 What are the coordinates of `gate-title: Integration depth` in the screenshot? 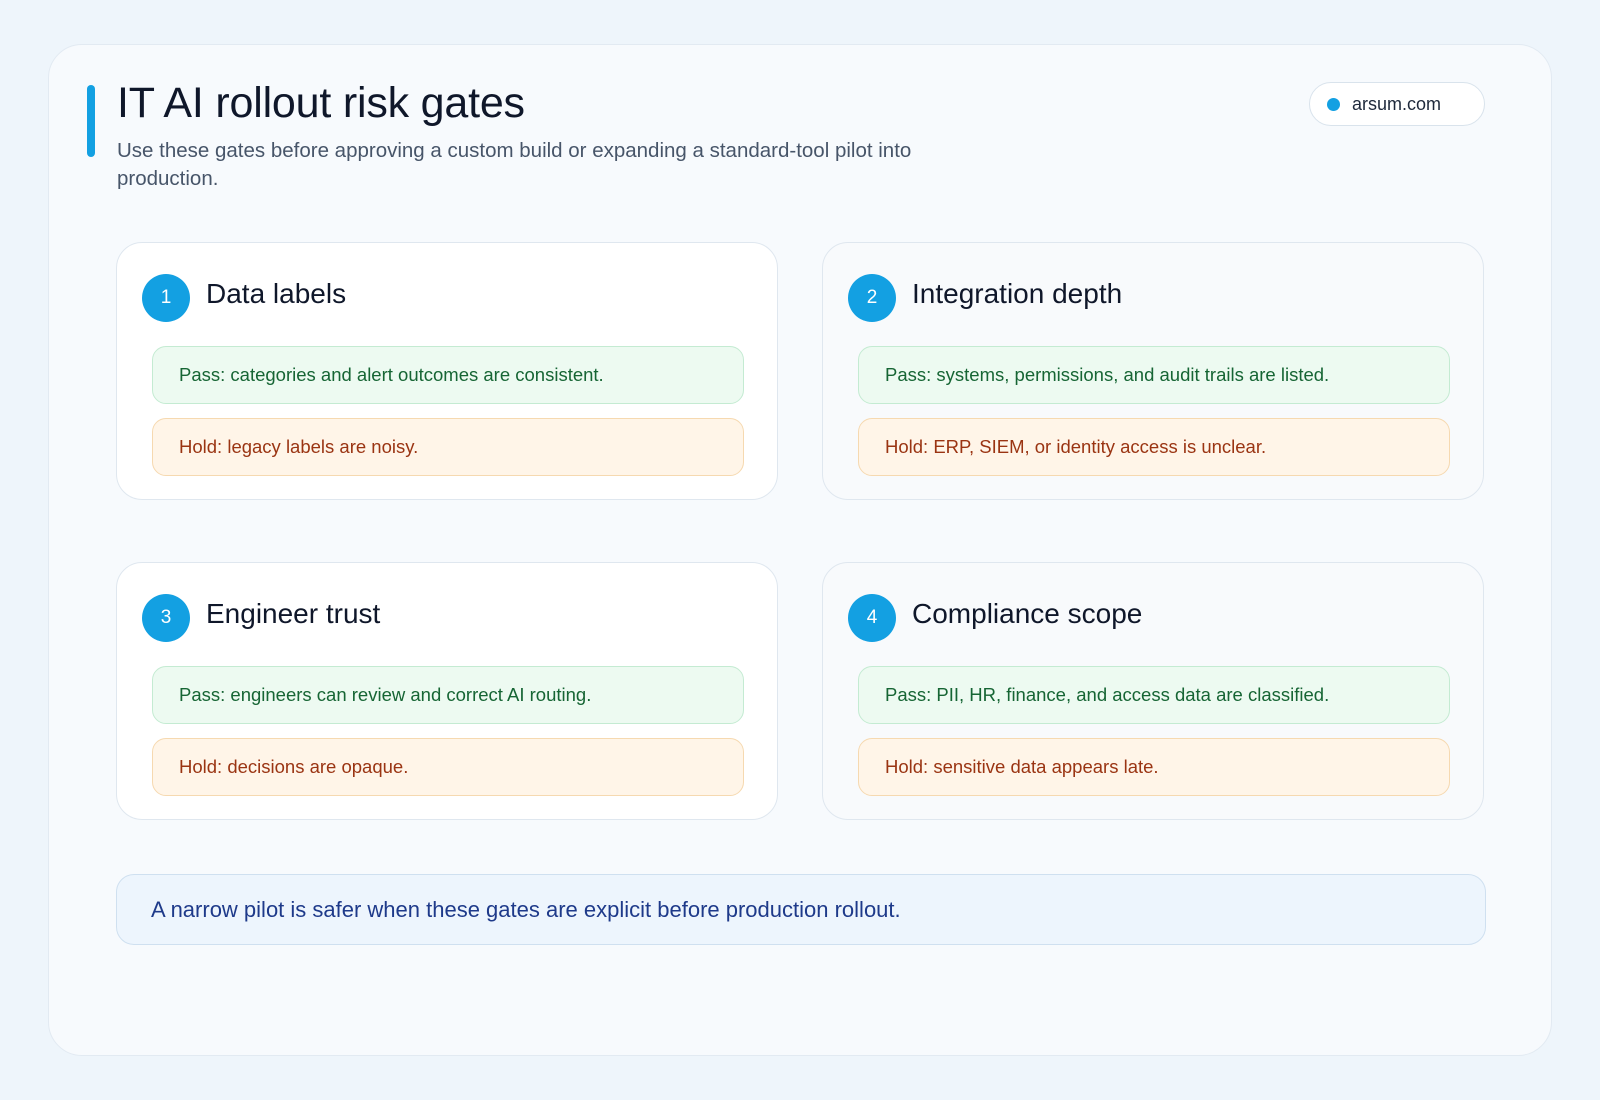 It's located at (1017, 293).